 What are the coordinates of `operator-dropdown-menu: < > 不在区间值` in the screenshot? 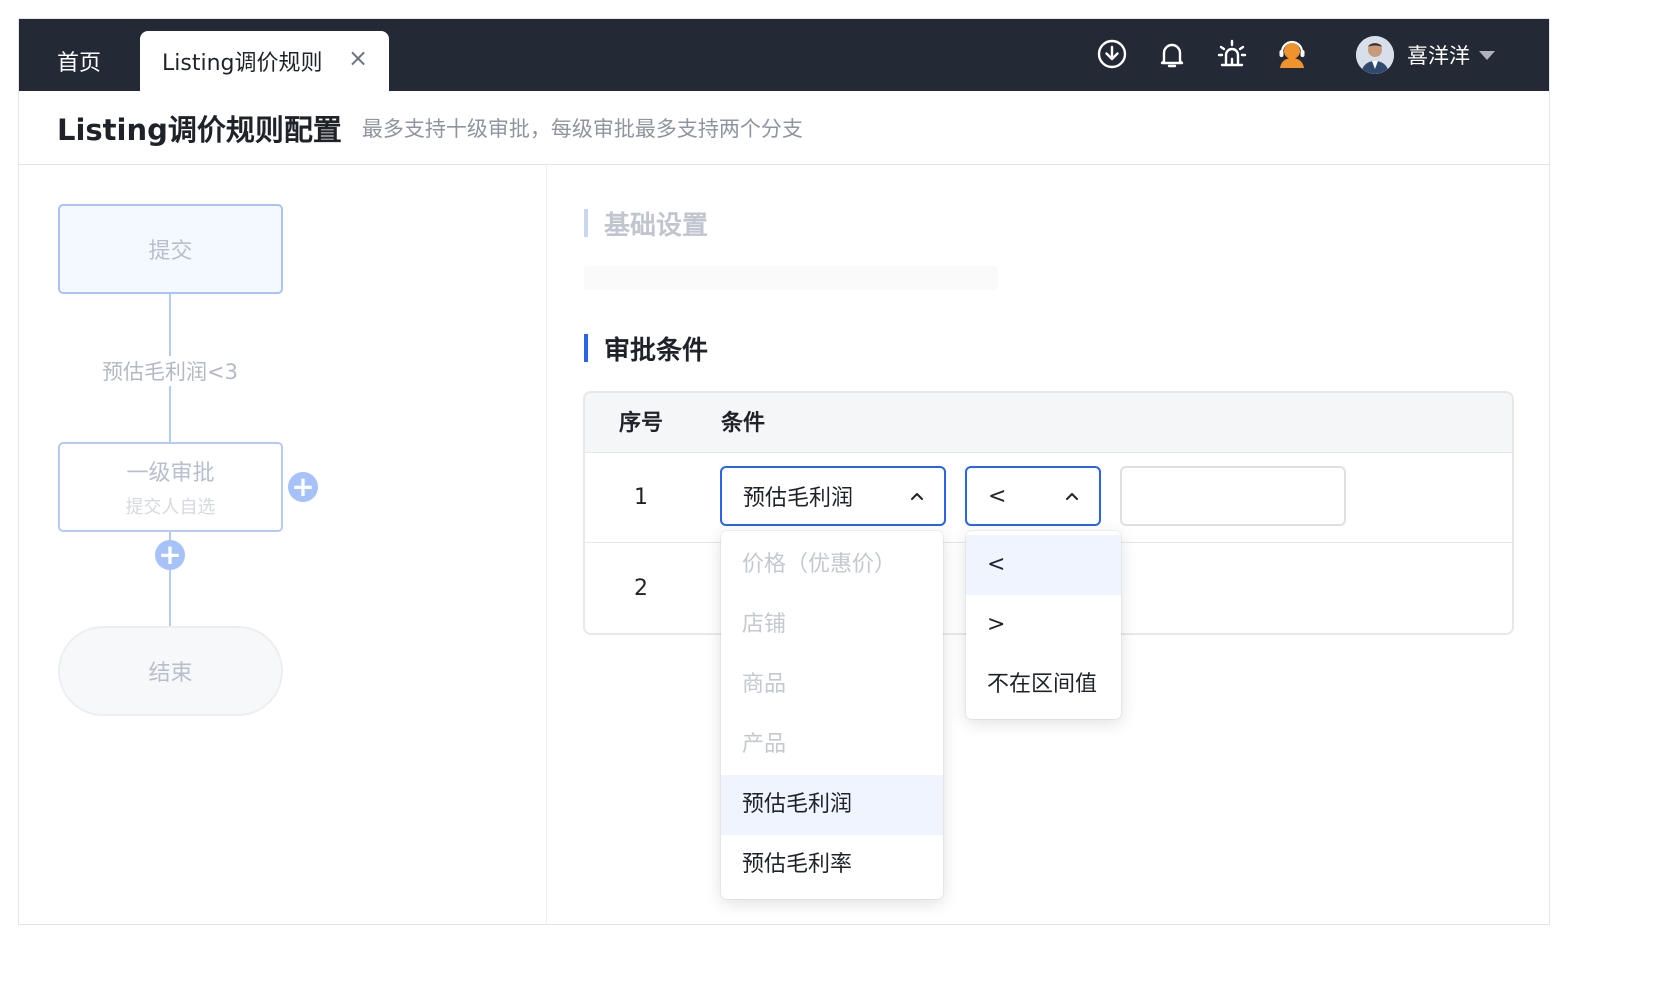 It's located at (1043, 625).